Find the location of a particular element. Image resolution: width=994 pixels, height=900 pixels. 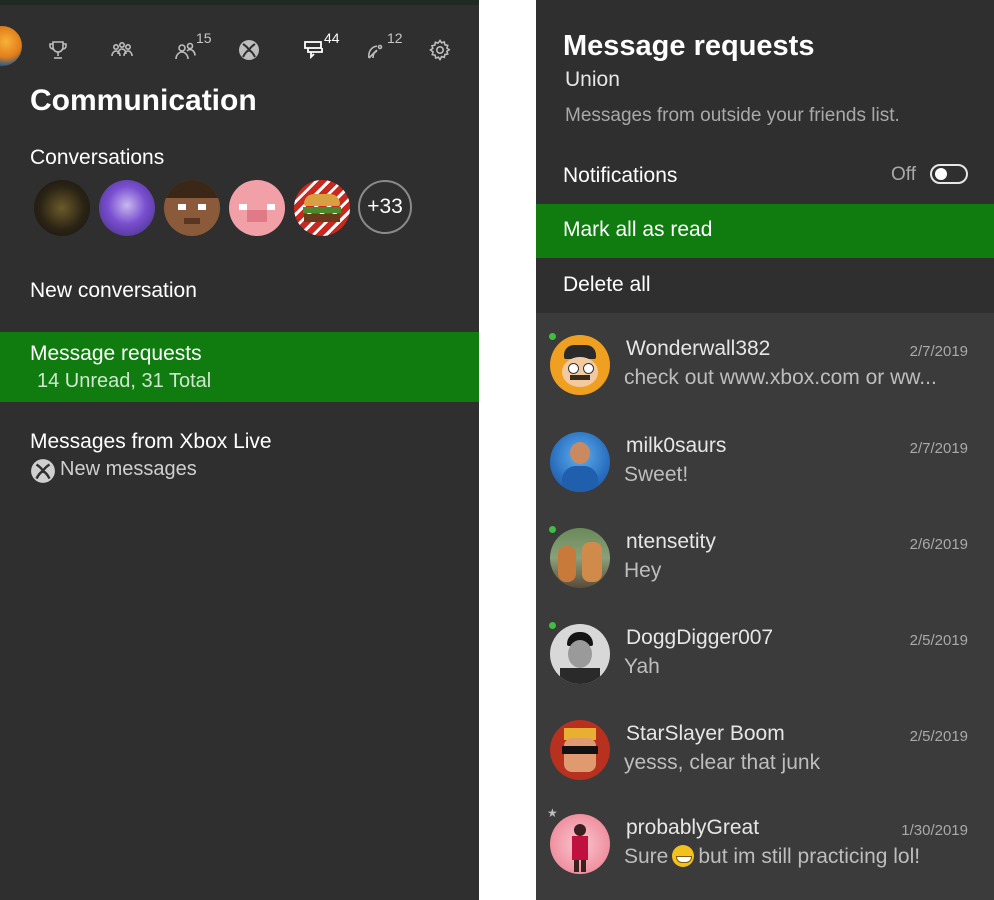

sender-name: ntensetity is located at coordinates (671, 542).